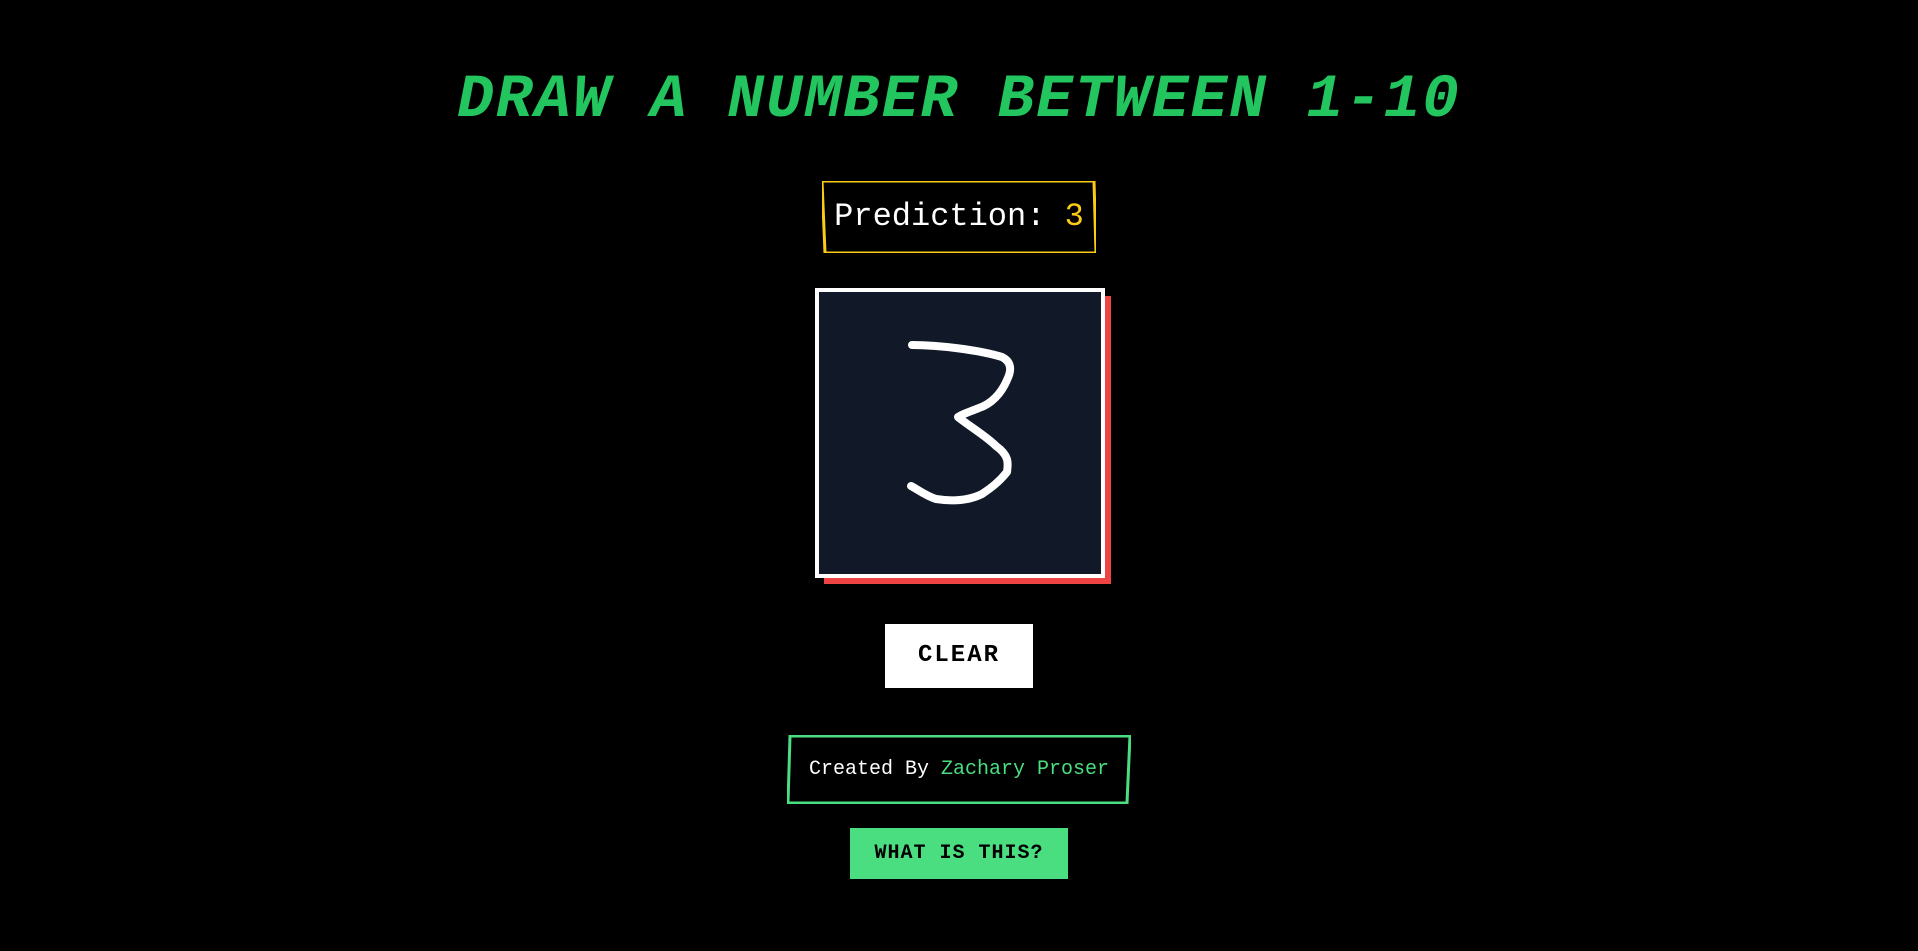 The width and height of the screenshot is (1918, 951). I want to click on clear-button: CLEAR, so click(959, 656).